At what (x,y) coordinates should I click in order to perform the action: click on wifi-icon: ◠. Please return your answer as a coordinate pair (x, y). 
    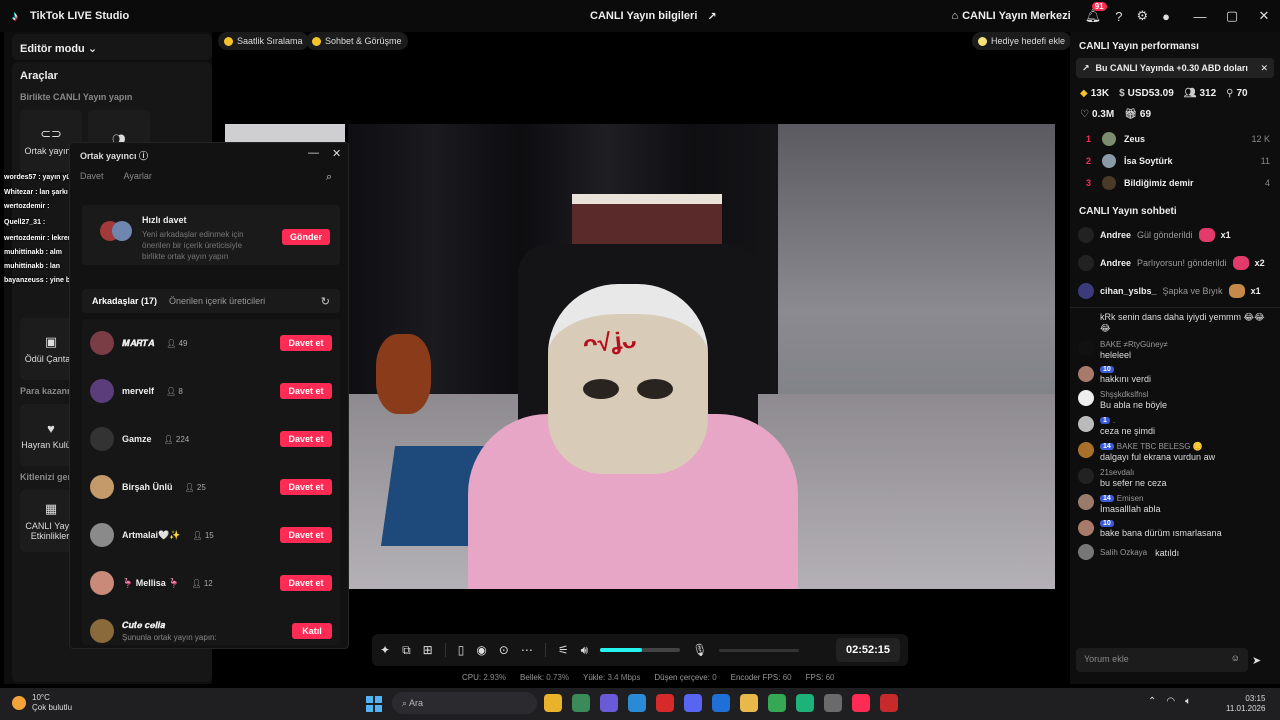
    Looking at the image, I should click on (1170, 701).